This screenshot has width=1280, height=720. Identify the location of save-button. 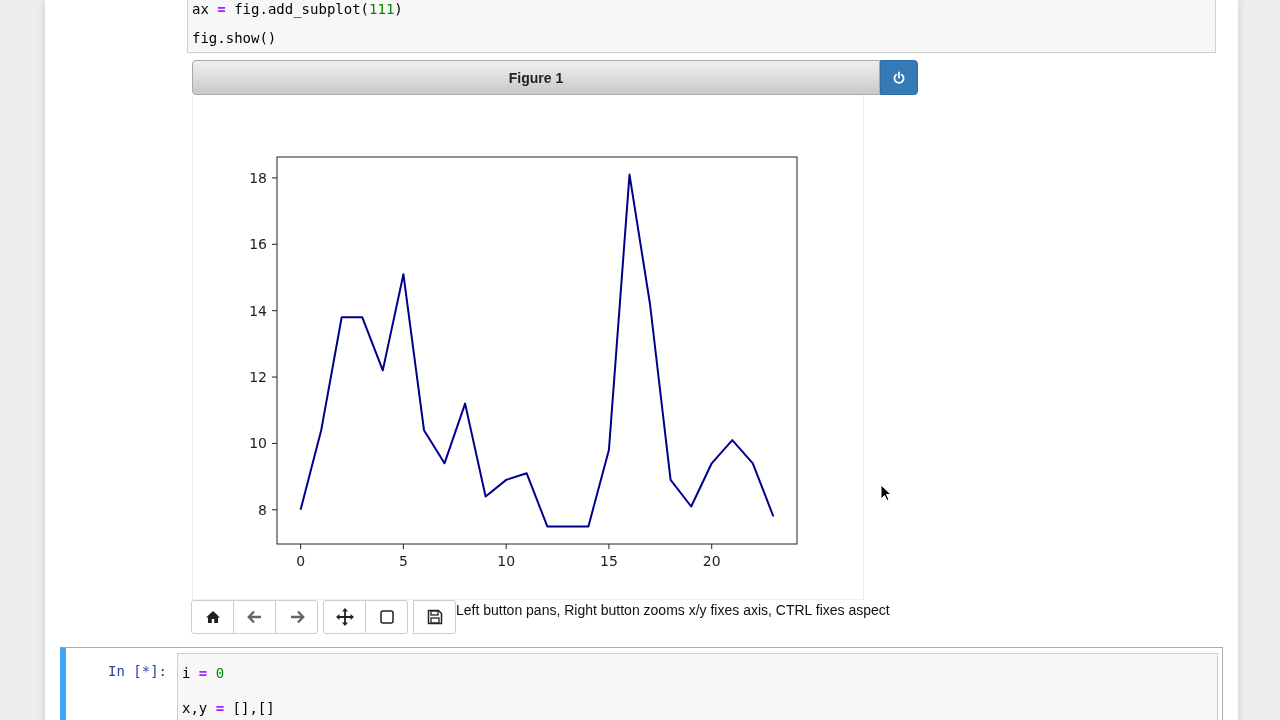
(434, 617).